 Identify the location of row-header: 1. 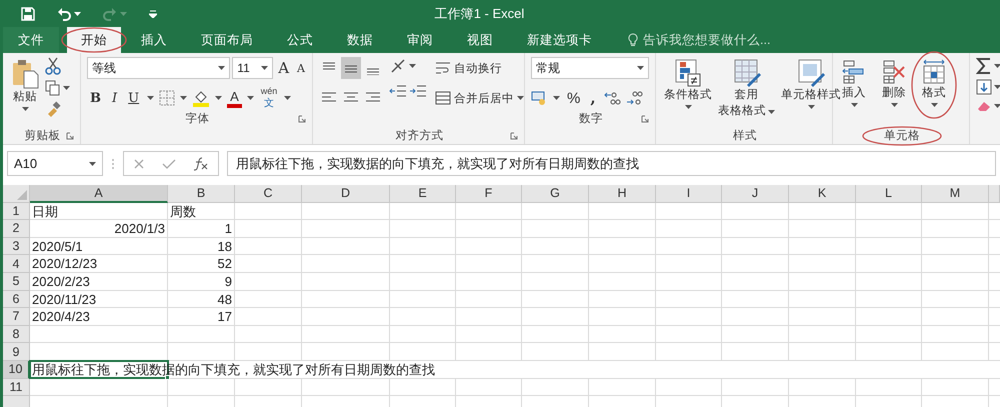
(16, 211).